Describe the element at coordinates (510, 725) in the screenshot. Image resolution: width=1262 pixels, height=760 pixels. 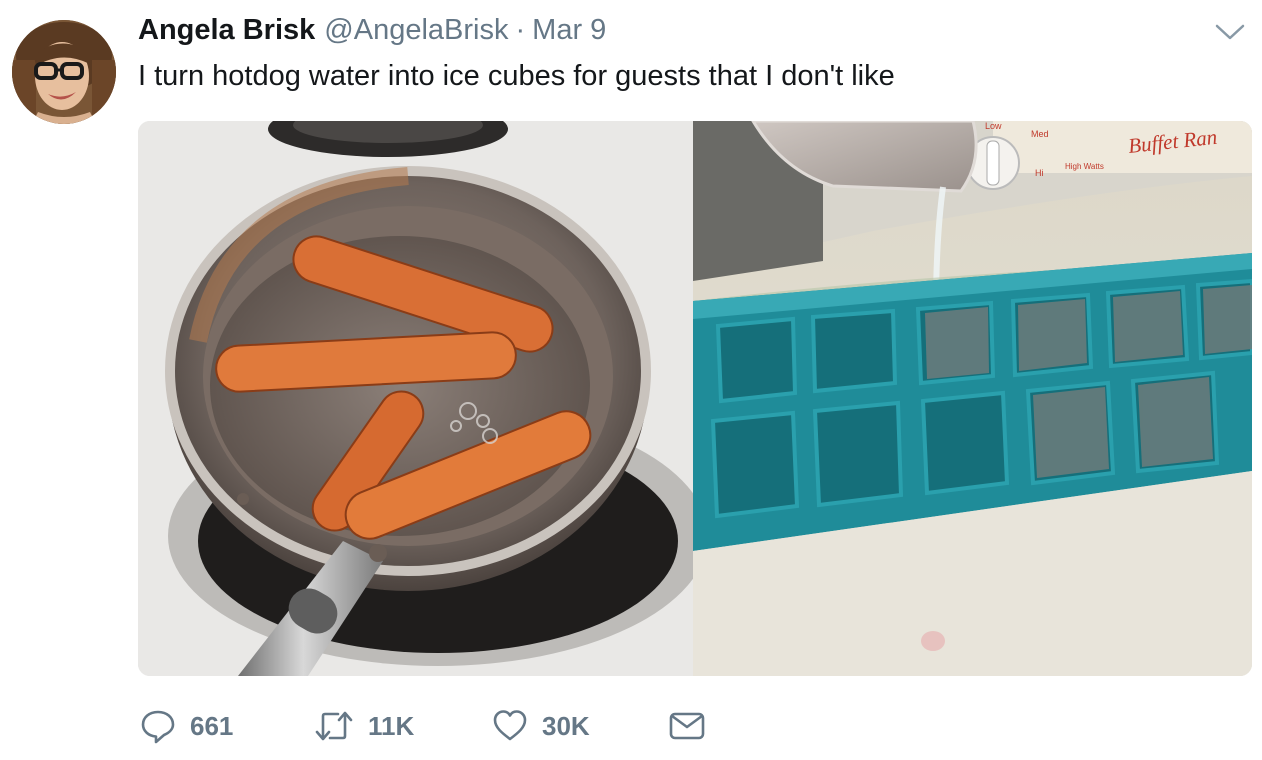
I see `heart-icon` at that location.